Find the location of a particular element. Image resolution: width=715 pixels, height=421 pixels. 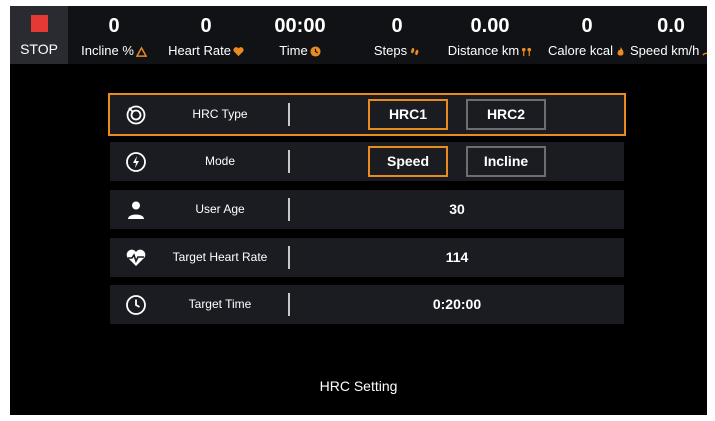

incline-value: 0 is located at coordinates (114, 26).